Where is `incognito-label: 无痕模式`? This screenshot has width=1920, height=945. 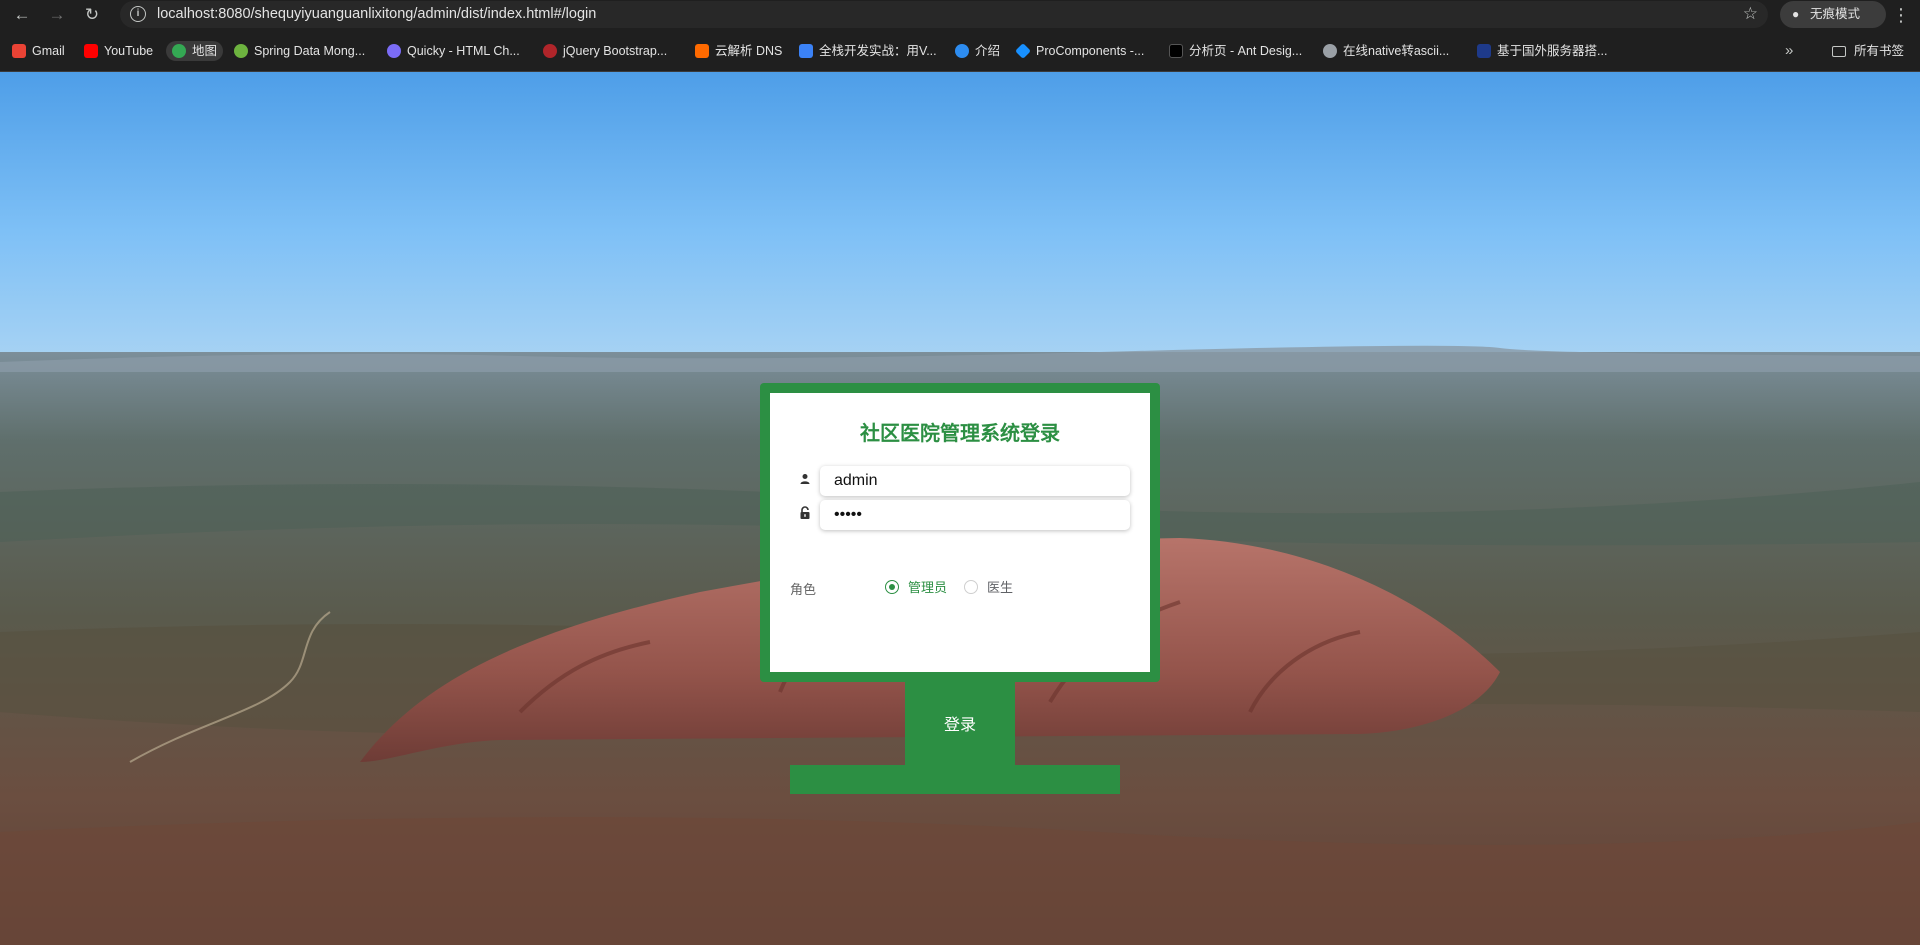
incognito-label: 无痕模式 is located at coordinates (1835, 14).